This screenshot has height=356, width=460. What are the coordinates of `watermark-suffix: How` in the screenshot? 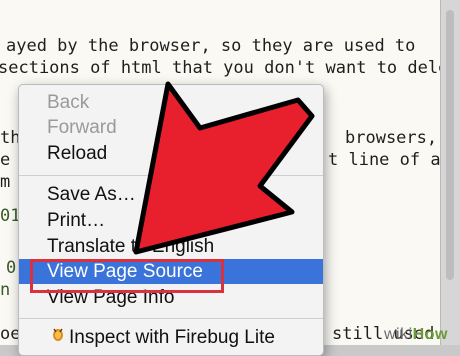 It's located at (430, 334).